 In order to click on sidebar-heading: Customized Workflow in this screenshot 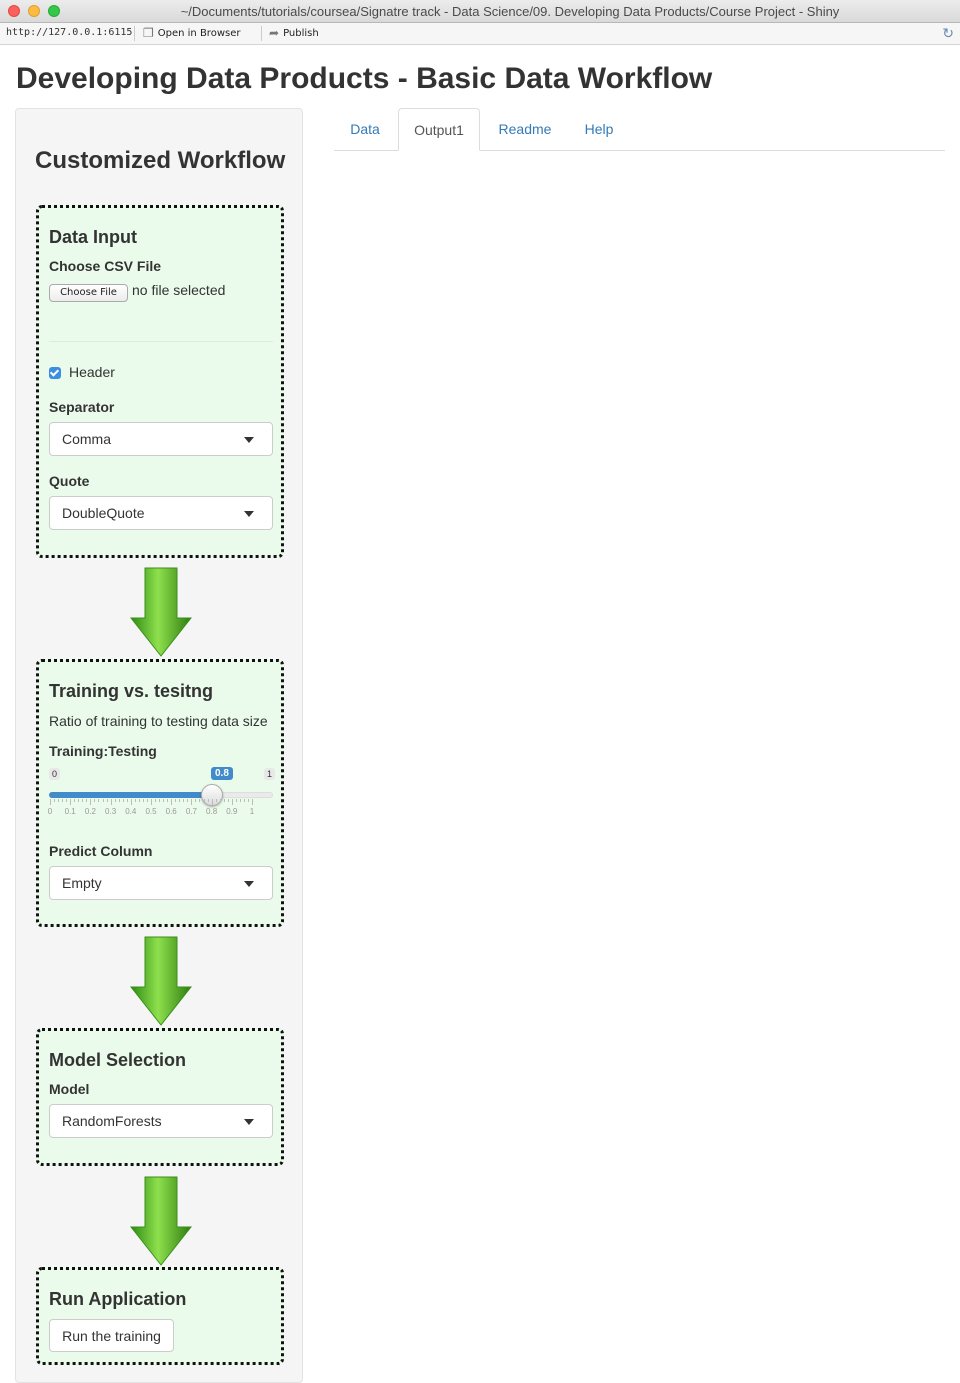, I will do `click(160, 160)`.